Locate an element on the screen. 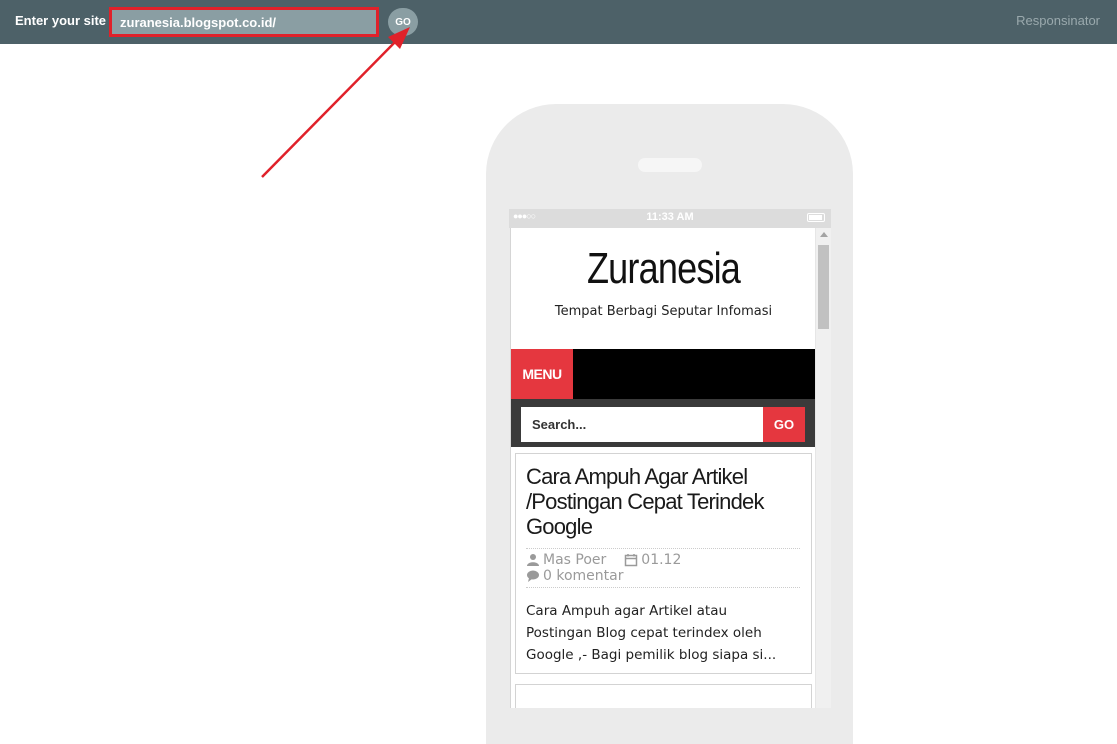 This screenshot has width=1117, height=744. site-input-label: Enter your site is located at coordinates (61, 20).